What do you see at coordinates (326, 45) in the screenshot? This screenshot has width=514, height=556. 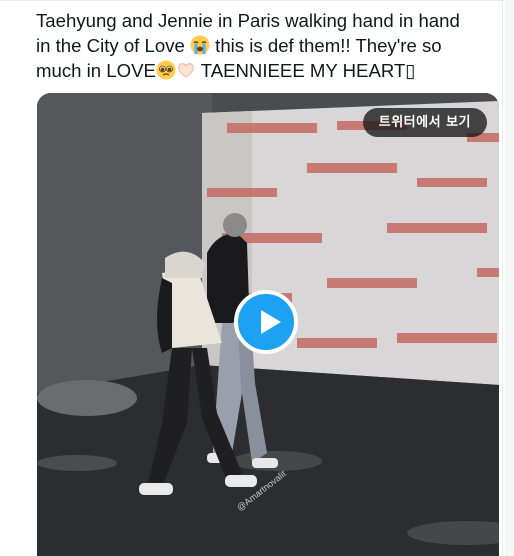 I see `tweet-text-line-2b: this is def them!! They're so` at bounding box center [326, 45].